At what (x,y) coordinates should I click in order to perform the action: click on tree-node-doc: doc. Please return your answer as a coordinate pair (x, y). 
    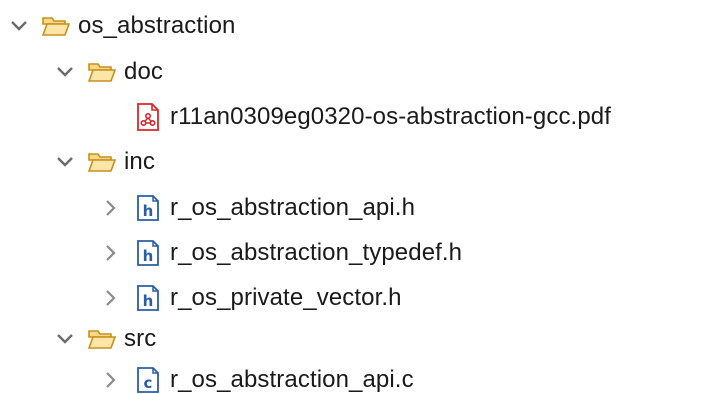
    Looking at the image, I should click on (106, 72).